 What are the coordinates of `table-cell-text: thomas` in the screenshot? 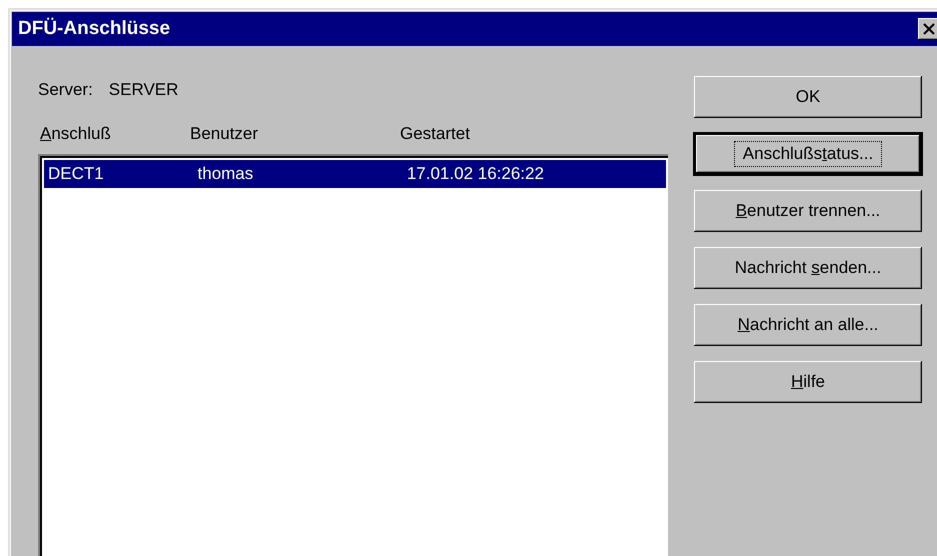 It's located at (226, 174).